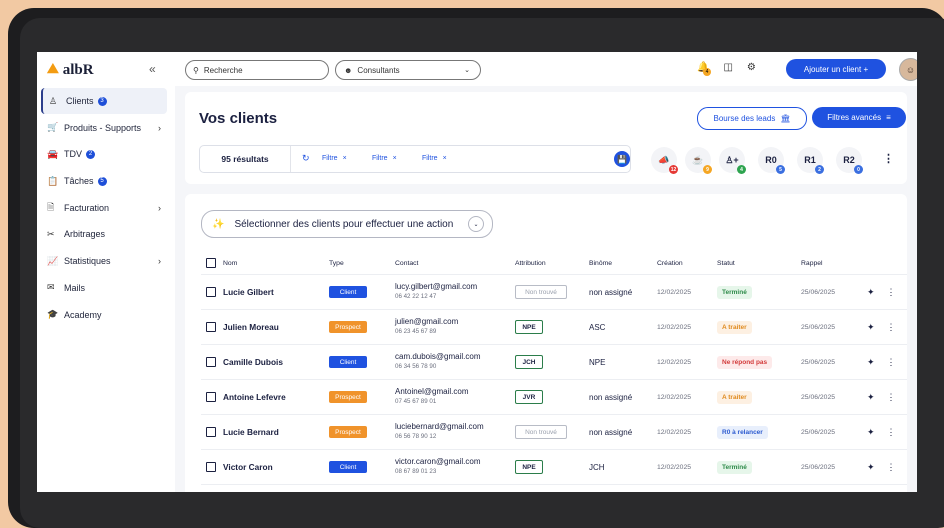  I want to click on client-name: Camille Dubois, so click(253, 362).